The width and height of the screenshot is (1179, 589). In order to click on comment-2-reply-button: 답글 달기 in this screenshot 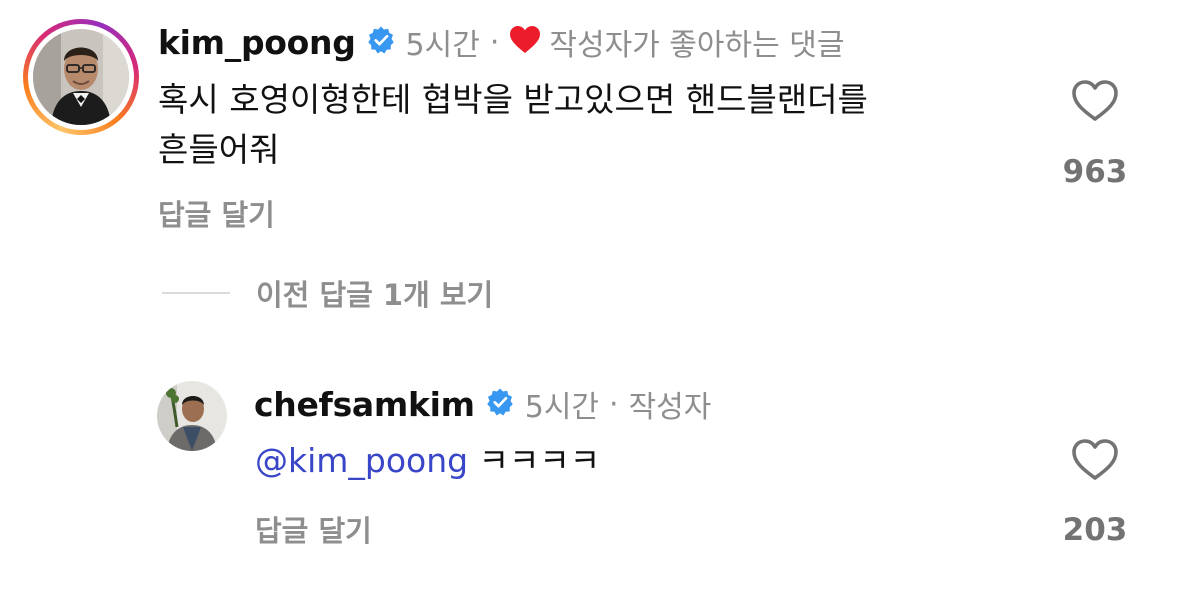, I will do `click(313, 529)`.